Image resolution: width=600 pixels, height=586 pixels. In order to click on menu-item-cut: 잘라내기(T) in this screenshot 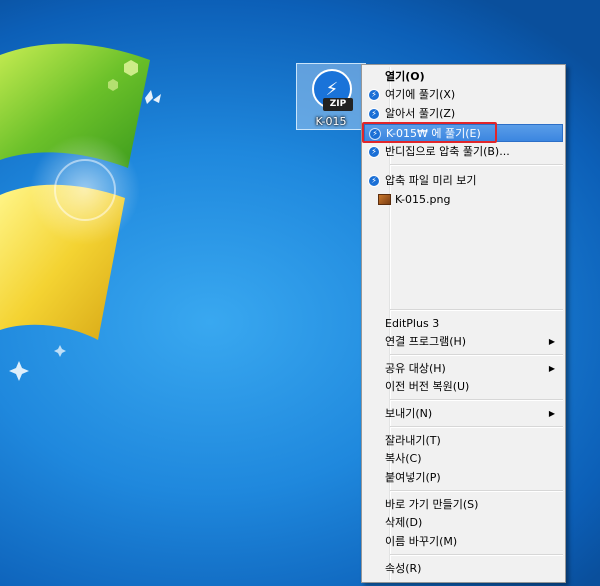, I will do `click(463, 441)`.